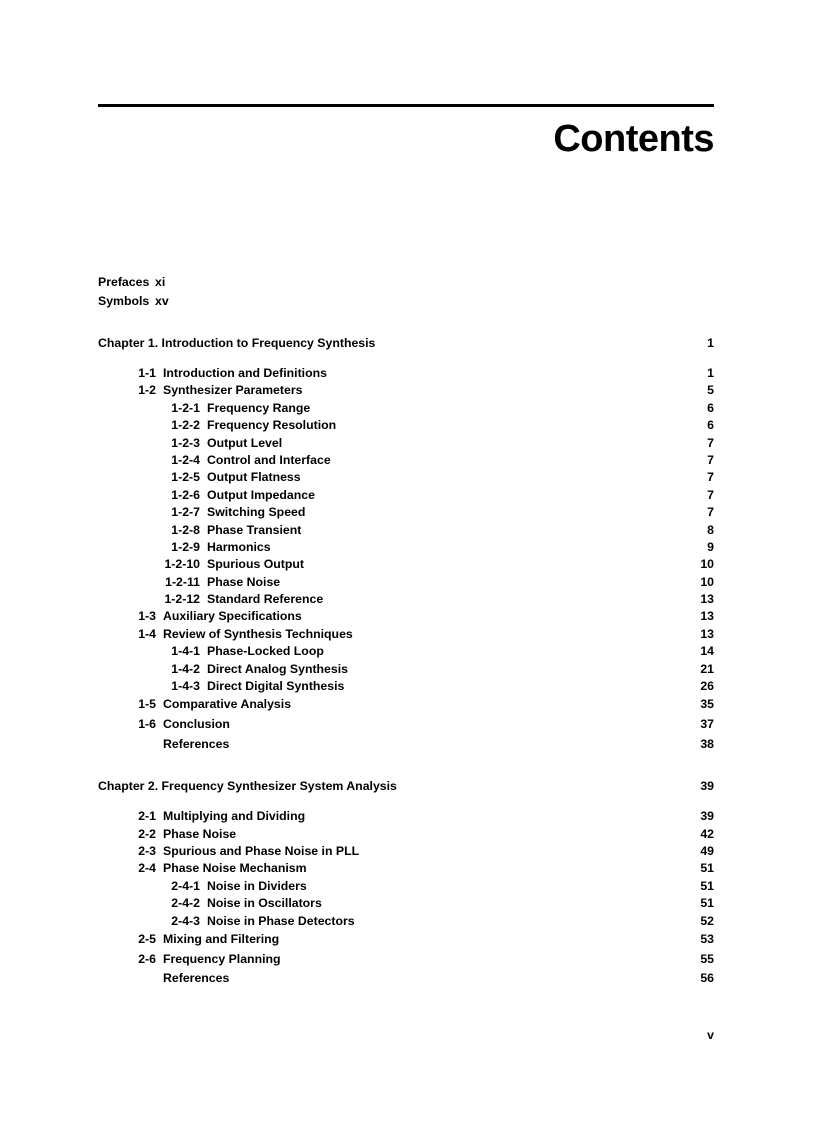 The image size is (816, 1123). I want to click on toc-entry-number: 1-2-5, so click(185, 477).